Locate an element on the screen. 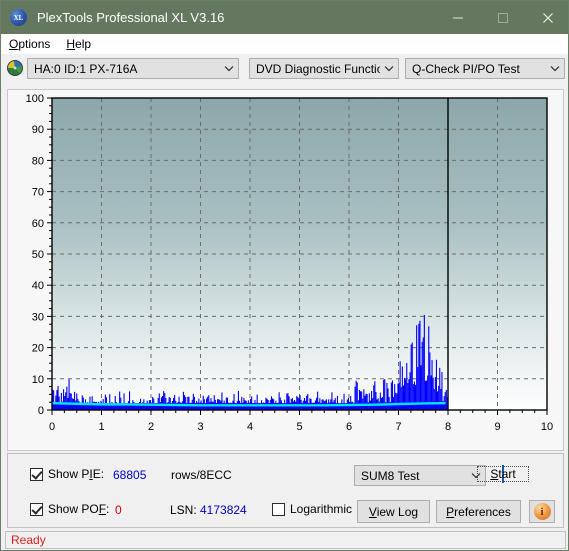  close-icon is located at coordinates (547, 17).